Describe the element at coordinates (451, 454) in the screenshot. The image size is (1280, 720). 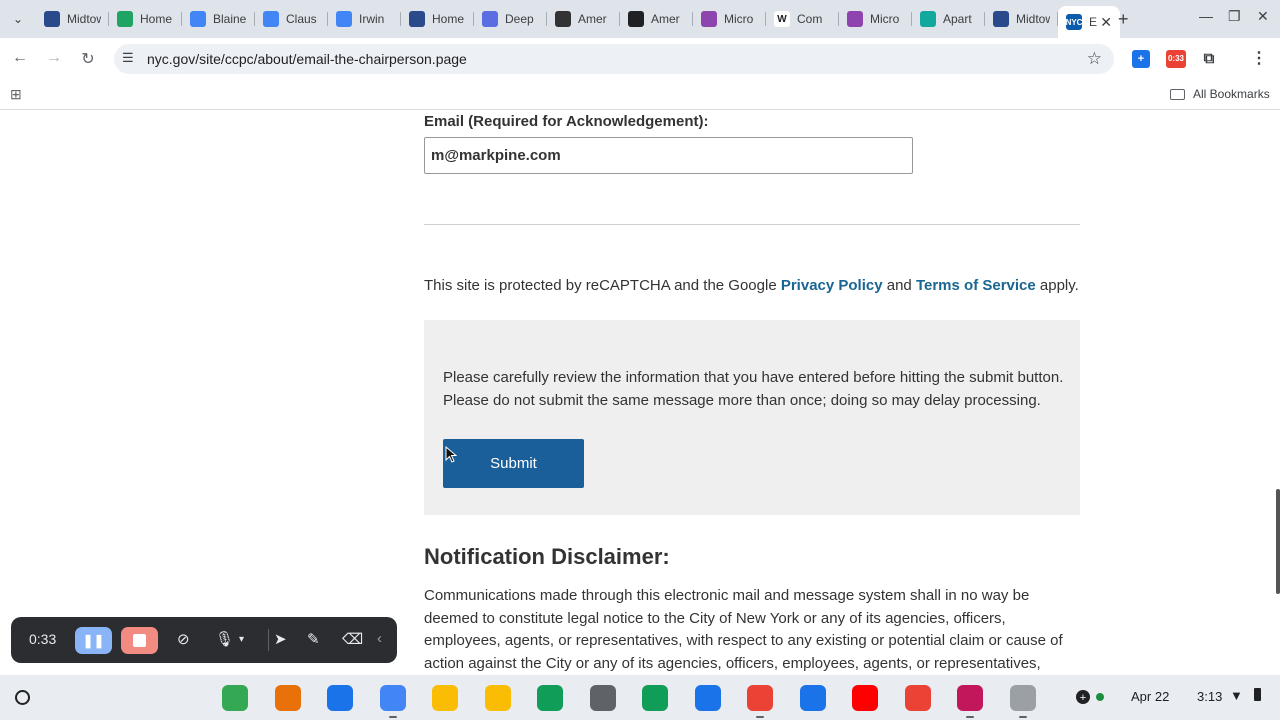
I see `mouse-cursor-icon` at that location.